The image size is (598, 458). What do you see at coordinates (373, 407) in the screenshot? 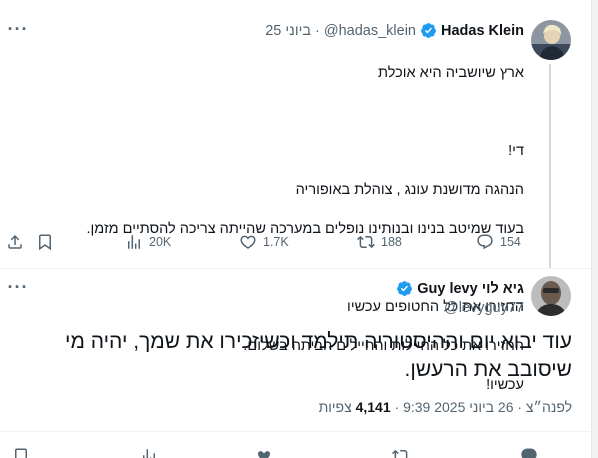
I see `views-count: 4,141` at bounding box center [373, 407].